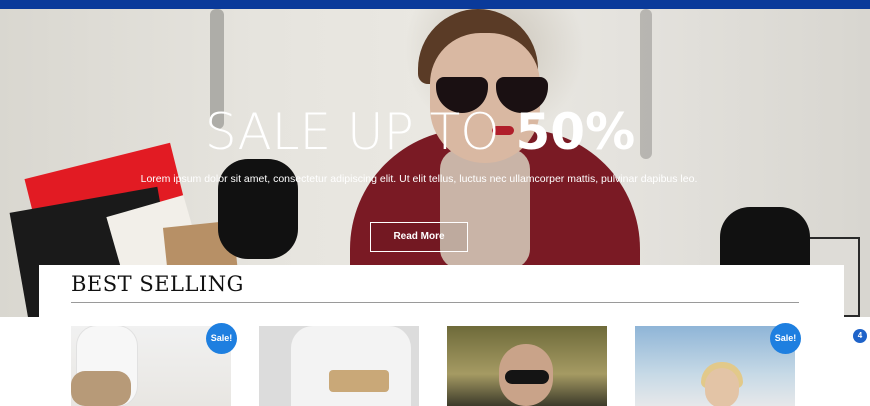 Image resolution: width=870 pixels, height=406 pixels. Describe the element at coordinates (722, 387) in the screenshot. I see `product-model-face` at that location.